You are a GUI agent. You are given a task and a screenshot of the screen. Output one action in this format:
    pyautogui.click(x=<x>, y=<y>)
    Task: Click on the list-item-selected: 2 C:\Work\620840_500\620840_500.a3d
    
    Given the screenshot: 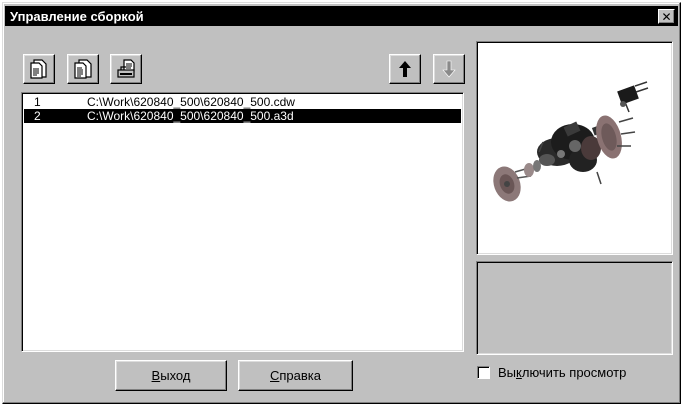 What is the action you would take?
    pyautogui.click(x=242, y=116)
    